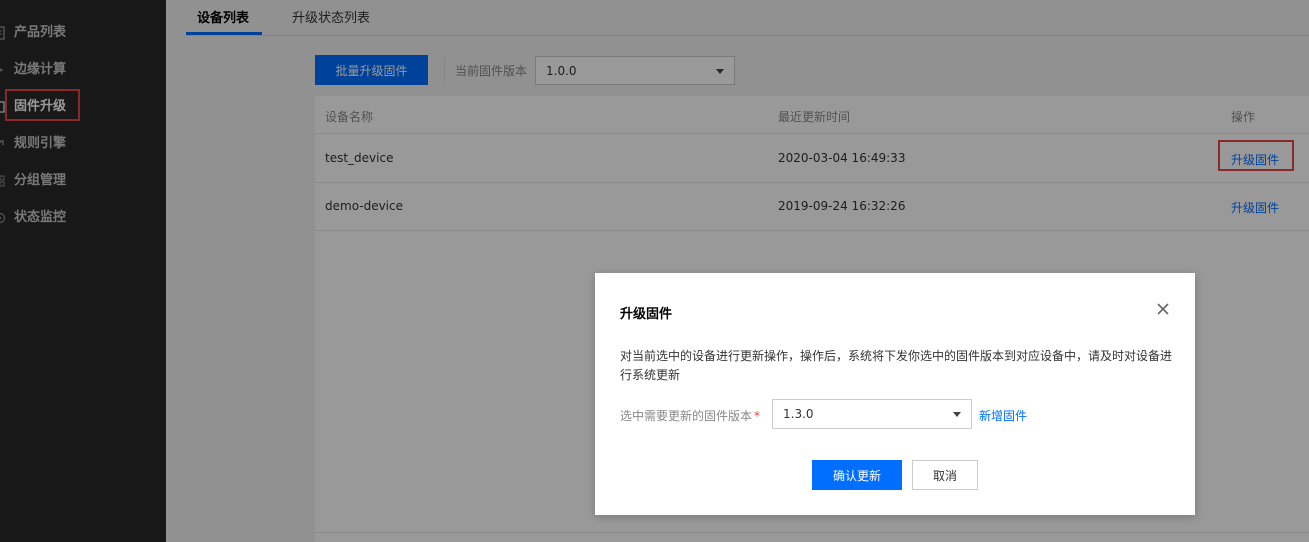 This screenshot has height=542, width=1309. I want to click on update-time-cell: 2019-09-24 16:32:26, so click(842, 206).